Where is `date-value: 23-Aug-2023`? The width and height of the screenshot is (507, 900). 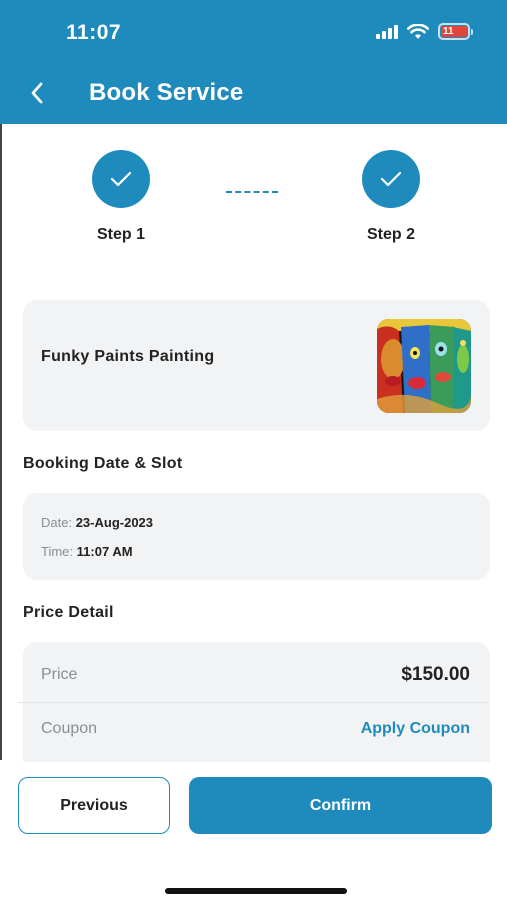 date-value: 23-Aug-2023 is located at coordinates (114, 522).